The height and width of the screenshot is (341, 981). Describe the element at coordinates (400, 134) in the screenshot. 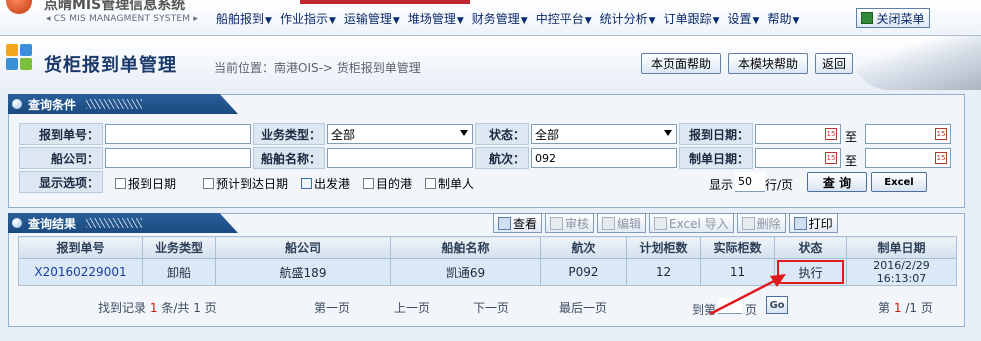

I see `biz-type-select: 全部` at that location.